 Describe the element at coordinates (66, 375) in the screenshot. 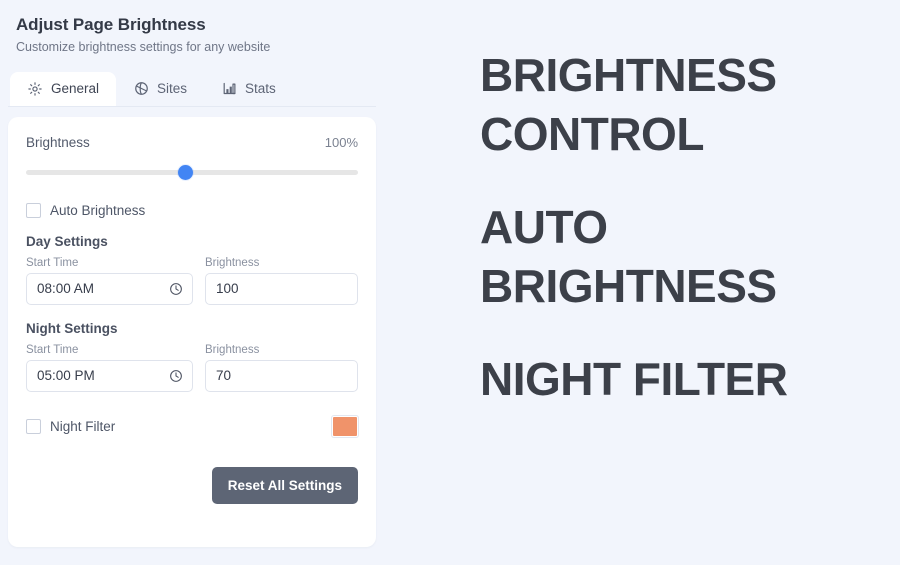

I see `night-start-time-value: 05:00 PM` at that location.